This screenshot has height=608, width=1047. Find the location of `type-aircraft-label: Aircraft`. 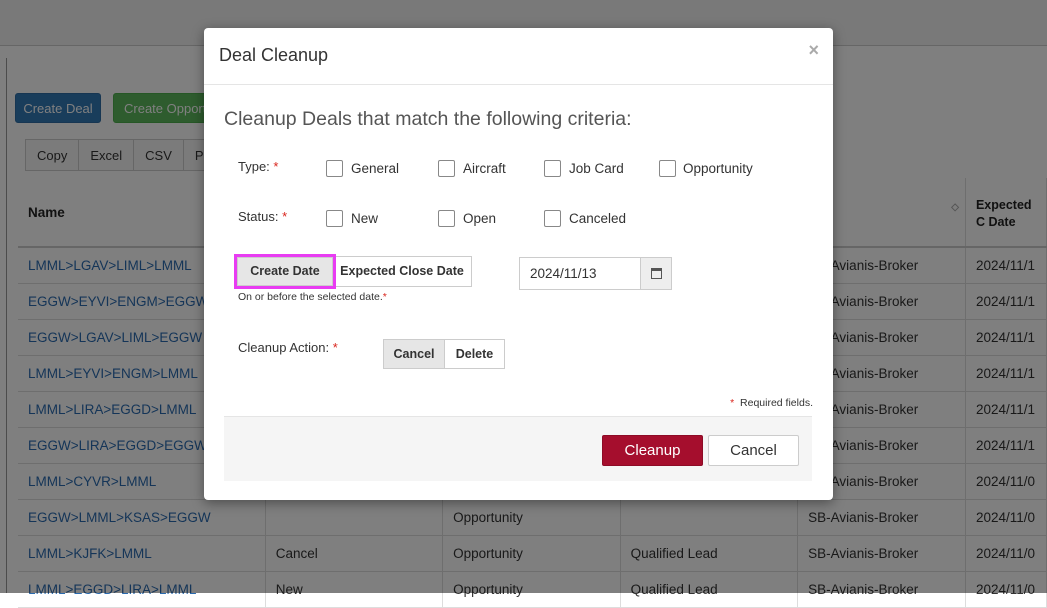

type-aircraft-label: Aircraft is located at coordinates (484, 168).